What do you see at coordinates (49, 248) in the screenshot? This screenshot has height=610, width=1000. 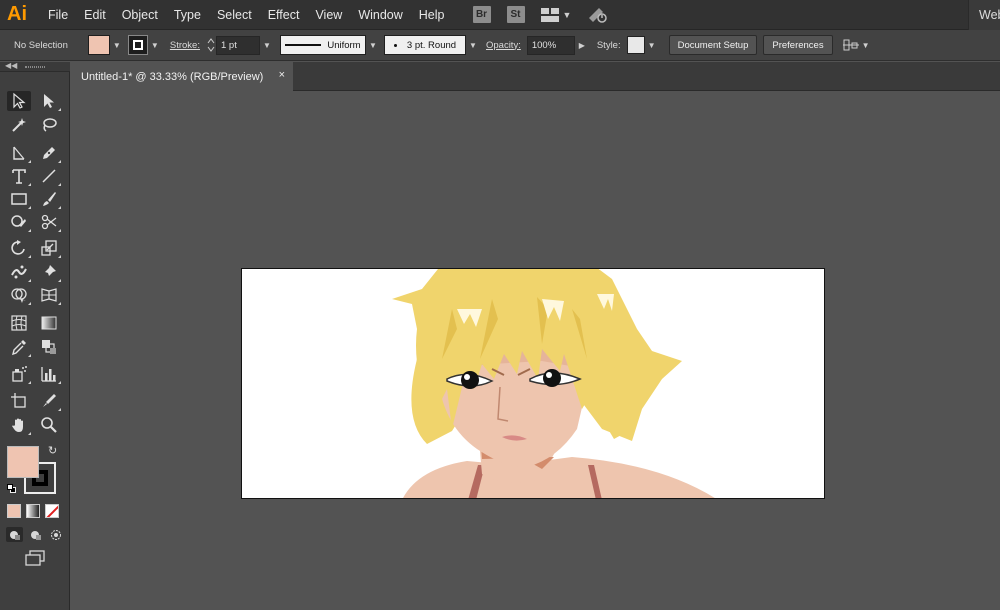 I see `scale-tool-icon` at bounding box center [49, 248].